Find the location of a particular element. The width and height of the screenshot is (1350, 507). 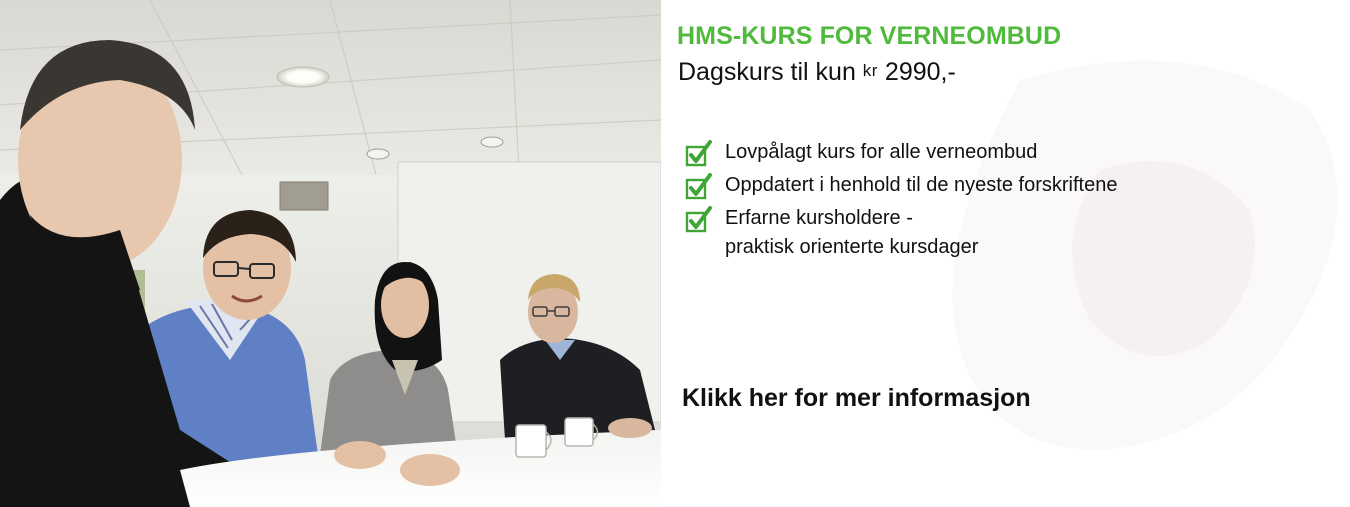

more-info-link: Klikk her for mer informasjon is located at coordinates (856, 398).